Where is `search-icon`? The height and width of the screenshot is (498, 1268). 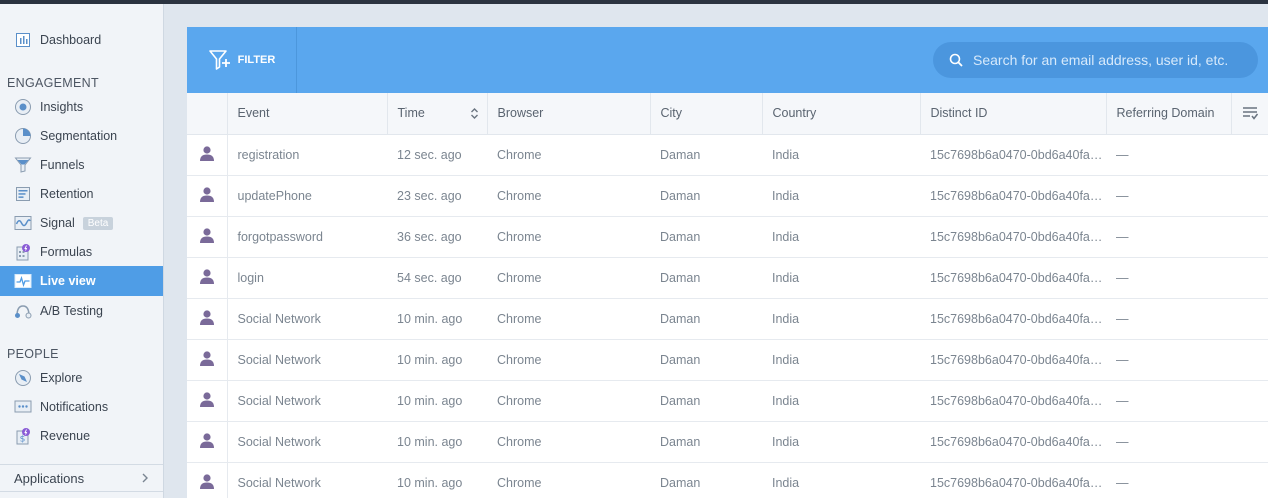 search-icon is located at coordinates (956, 60).